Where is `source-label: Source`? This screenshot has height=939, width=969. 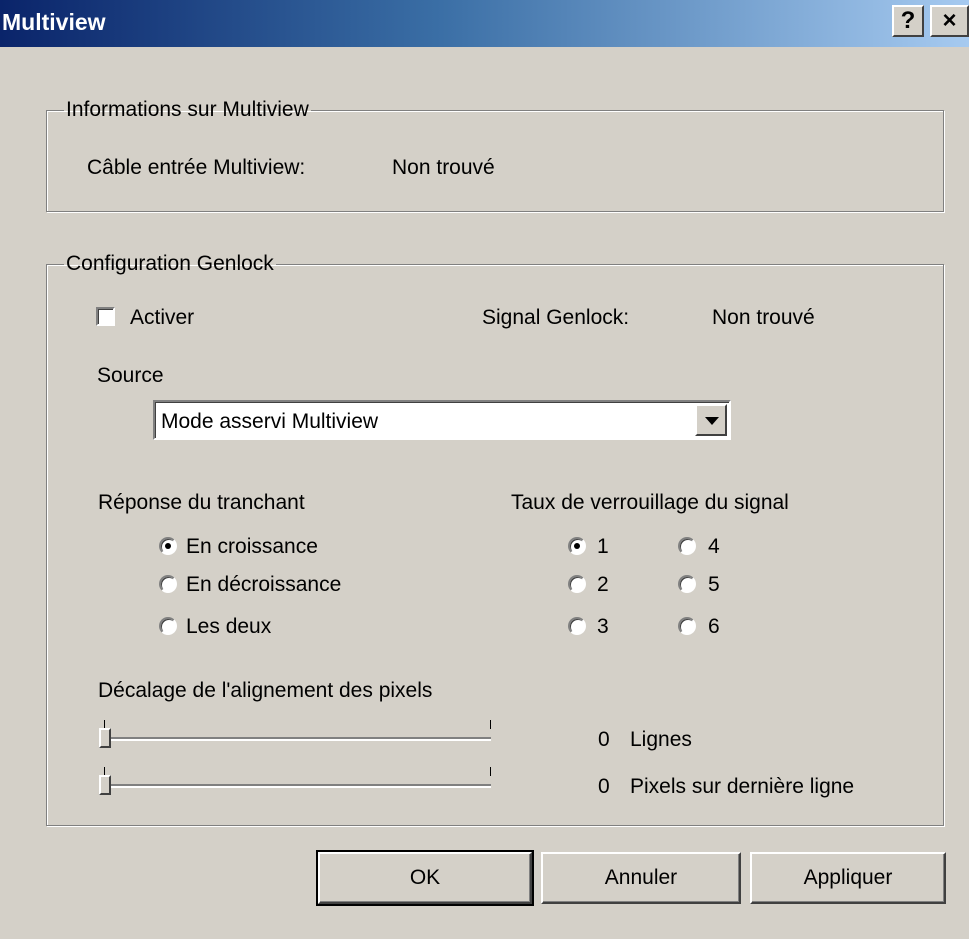 source-label: Source is located at coordinates (130, 375).